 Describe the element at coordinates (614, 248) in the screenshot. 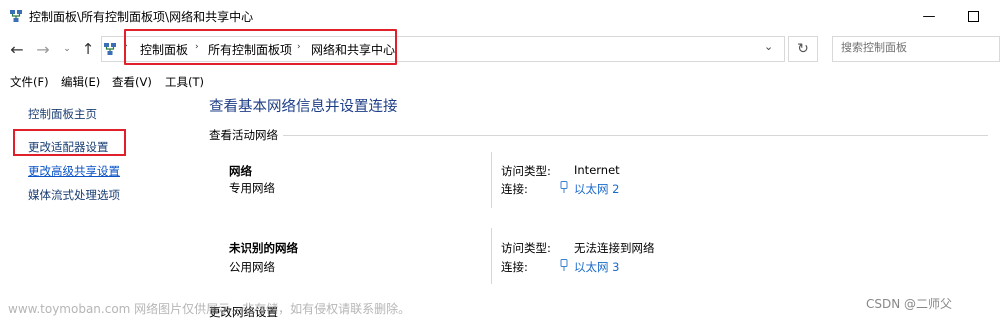

I see `access-type-value: 无法连接到网络` at that location.